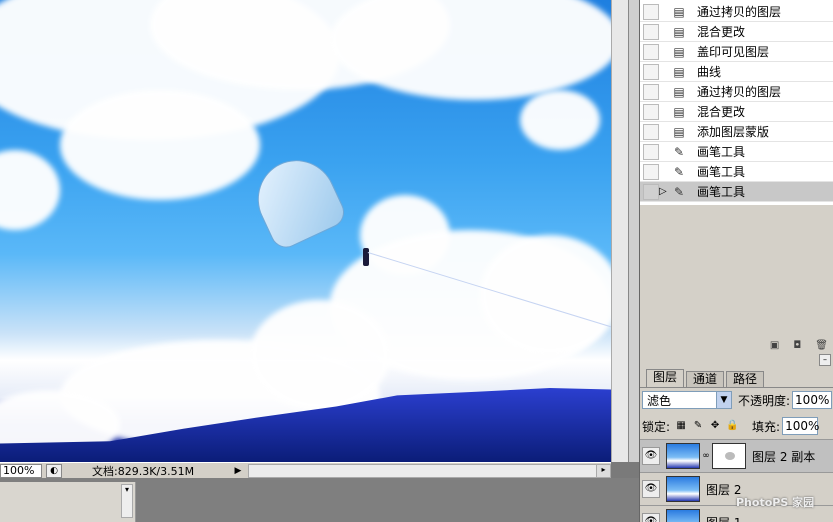 This screenshot has width=833, height=522. I want to click on blend-row: 滤色 ▼ 不透明度: 100%, so click(737, 400).